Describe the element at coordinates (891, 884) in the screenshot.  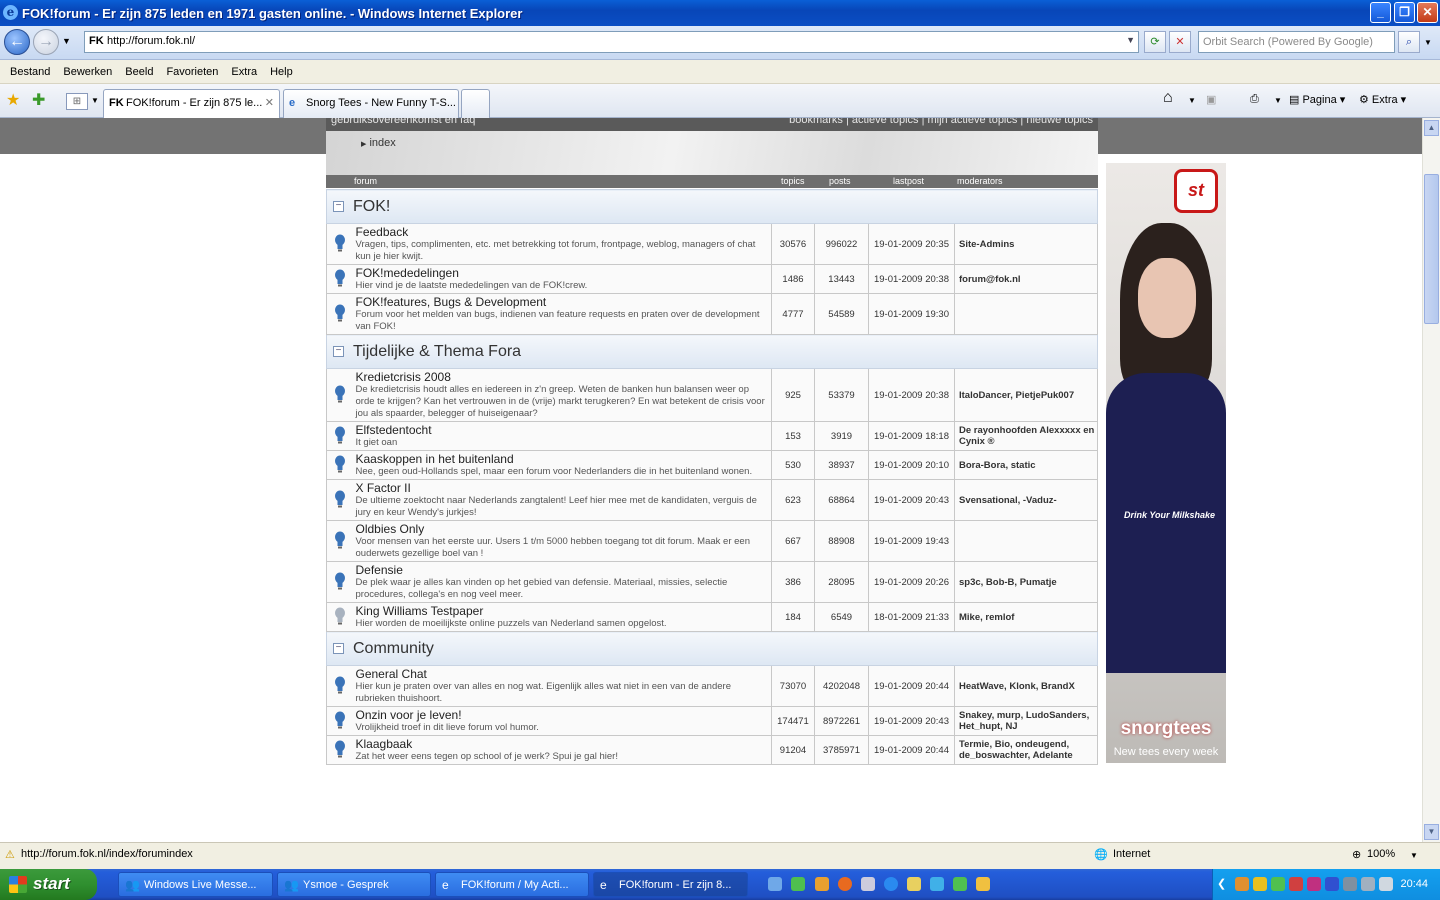
I see `quicklaunch-ie-icon` at that location.